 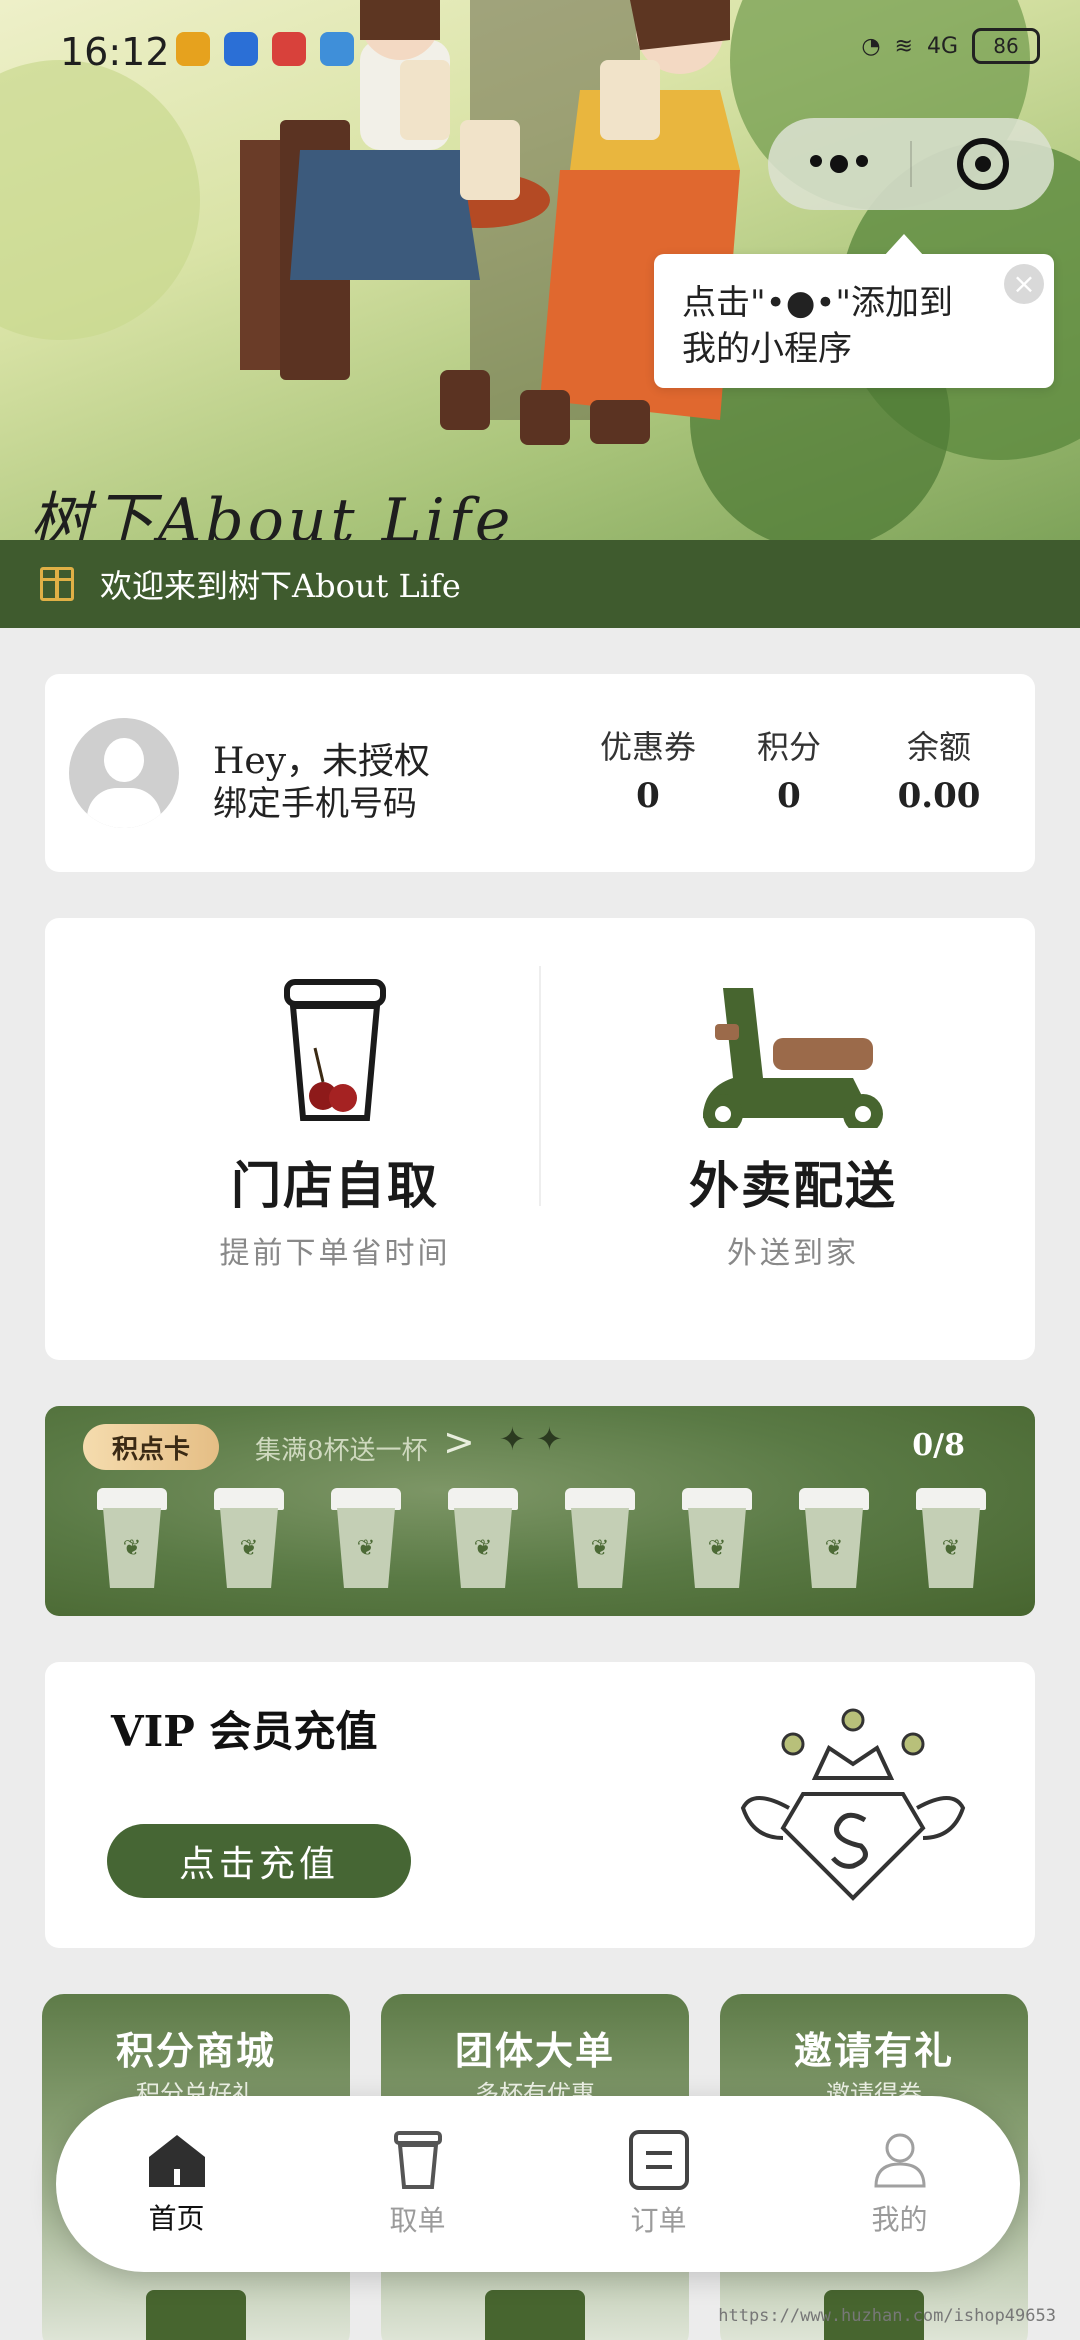 What do you see at coordinates (280, 586) in the screenshot?
I see `welcome-text: 欢迎来到树下About Life` at bounding box center [280, 586].